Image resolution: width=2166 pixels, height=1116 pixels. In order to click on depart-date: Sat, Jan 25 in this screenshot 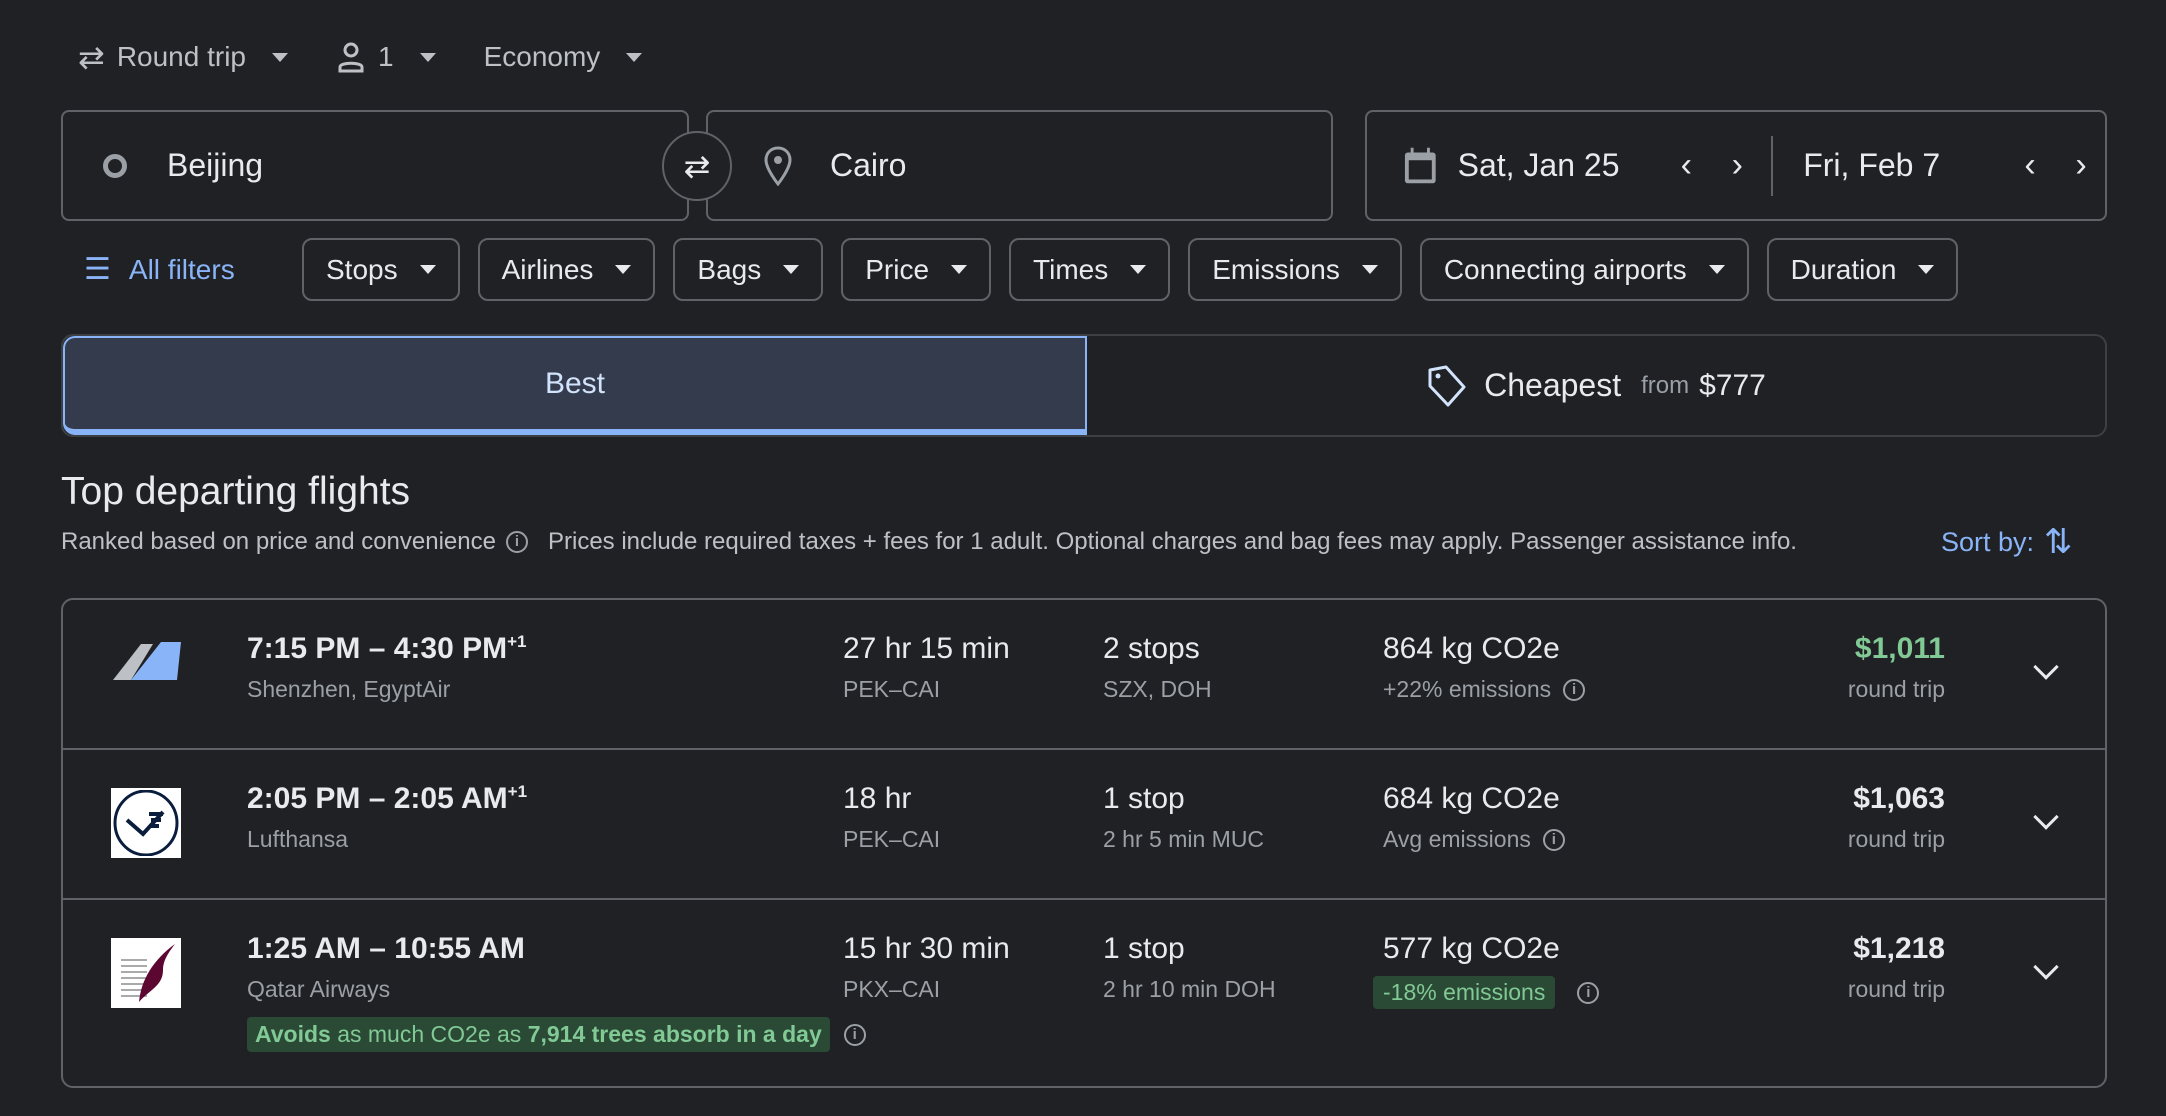, I will do `click(1559, 165)`.